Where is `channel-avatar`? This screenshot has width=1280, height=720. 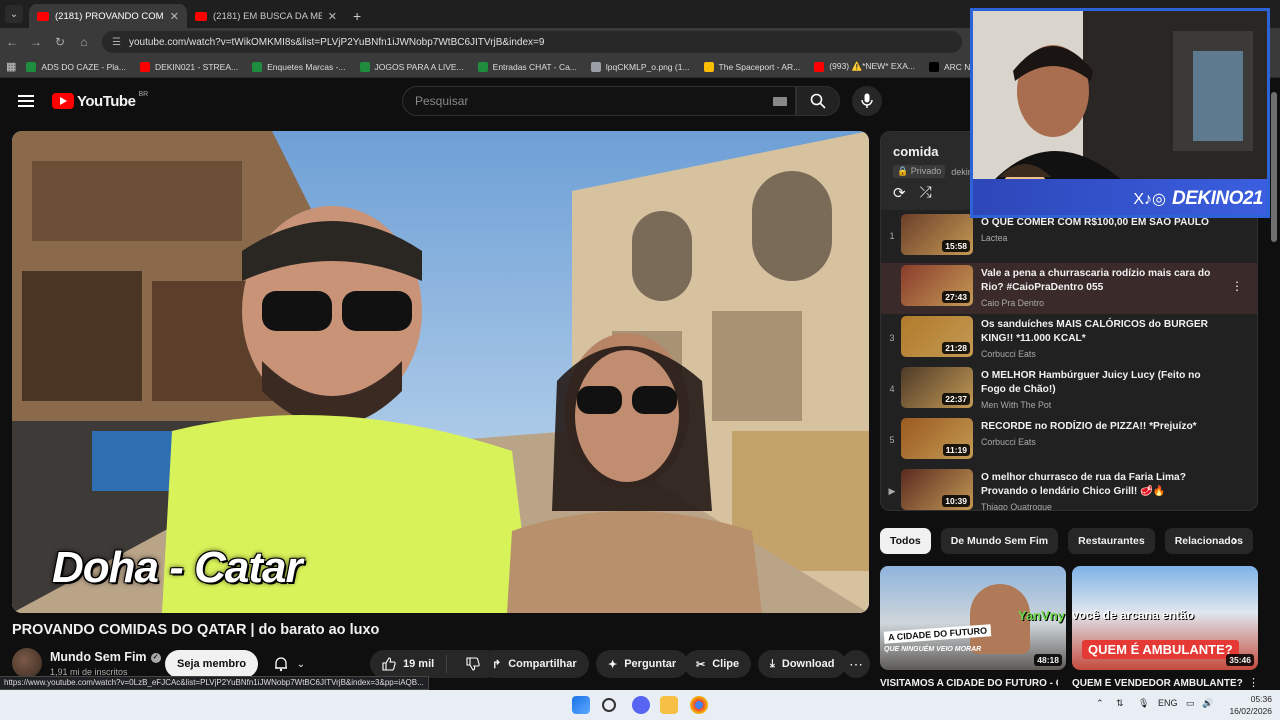 channel-avatar is located at coordinates (27, 663).